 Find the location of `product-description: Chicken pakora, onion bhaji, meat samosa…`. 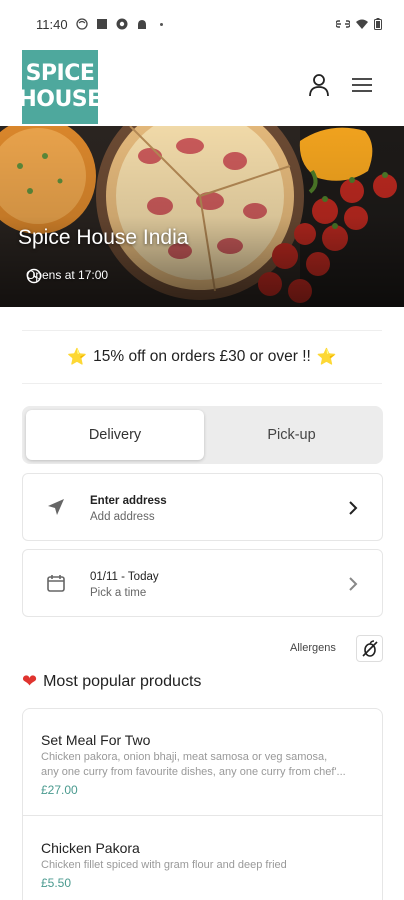

product-description: Chicken pakora, onion bhaji, meat samosa… is located at coordinates (184, 757).